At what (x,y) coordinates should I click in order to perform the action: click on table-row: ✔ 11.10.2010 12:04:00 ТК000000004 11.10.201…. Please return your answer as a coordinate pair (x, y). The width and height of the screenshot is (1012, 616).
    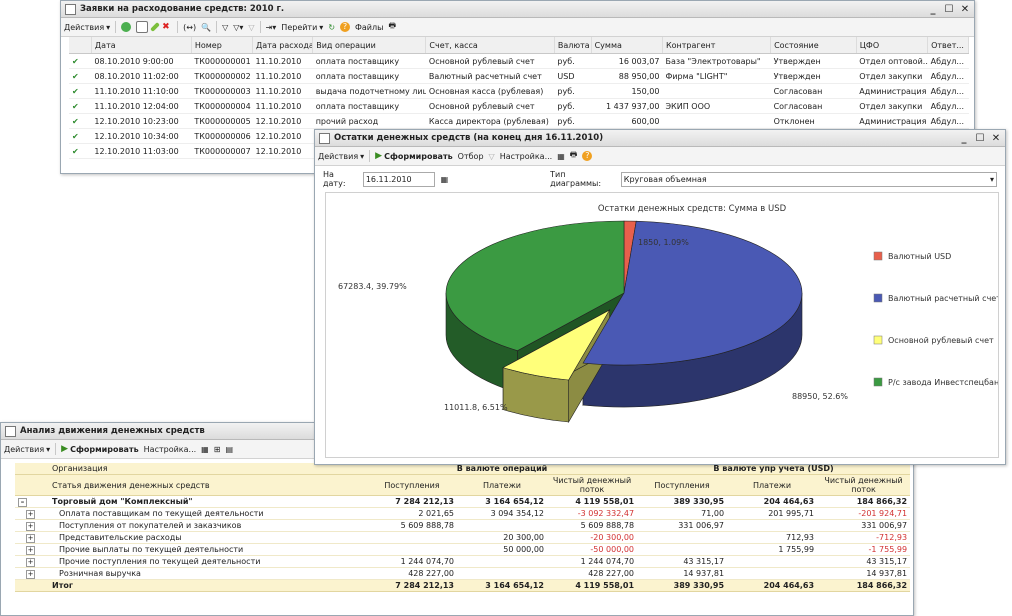
    Looking at the image, I should click on (519, 106).